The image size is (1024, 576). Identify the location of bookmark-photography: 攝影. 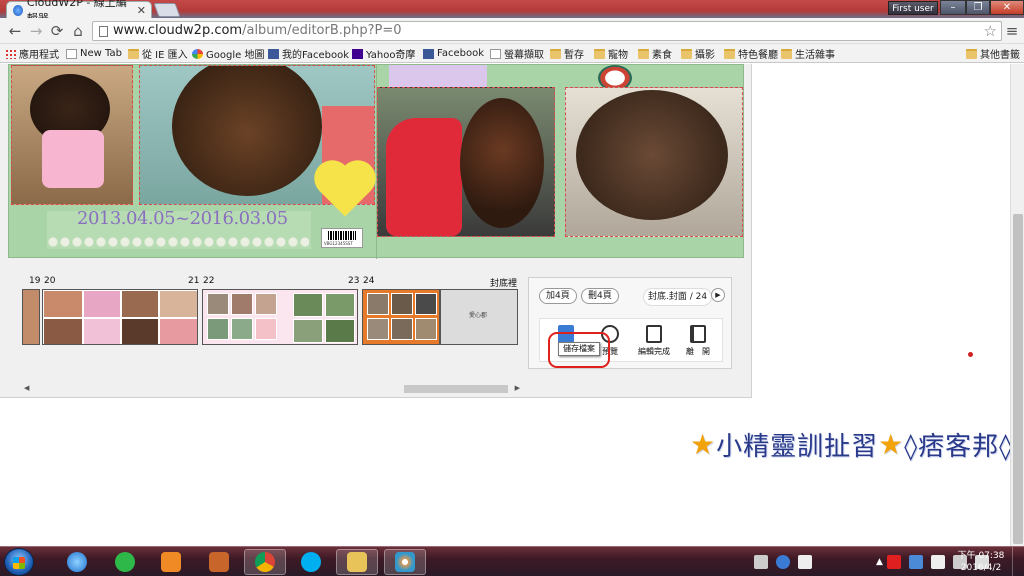
(698, 53).